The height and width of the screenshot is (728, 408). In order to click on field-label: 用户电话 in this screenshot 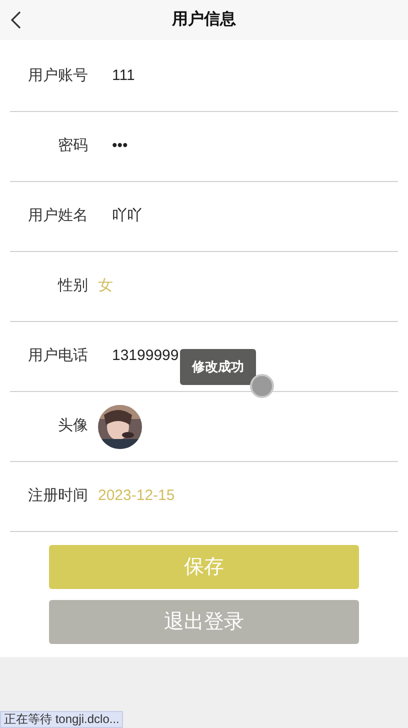, I will do `click(57, 356)`.